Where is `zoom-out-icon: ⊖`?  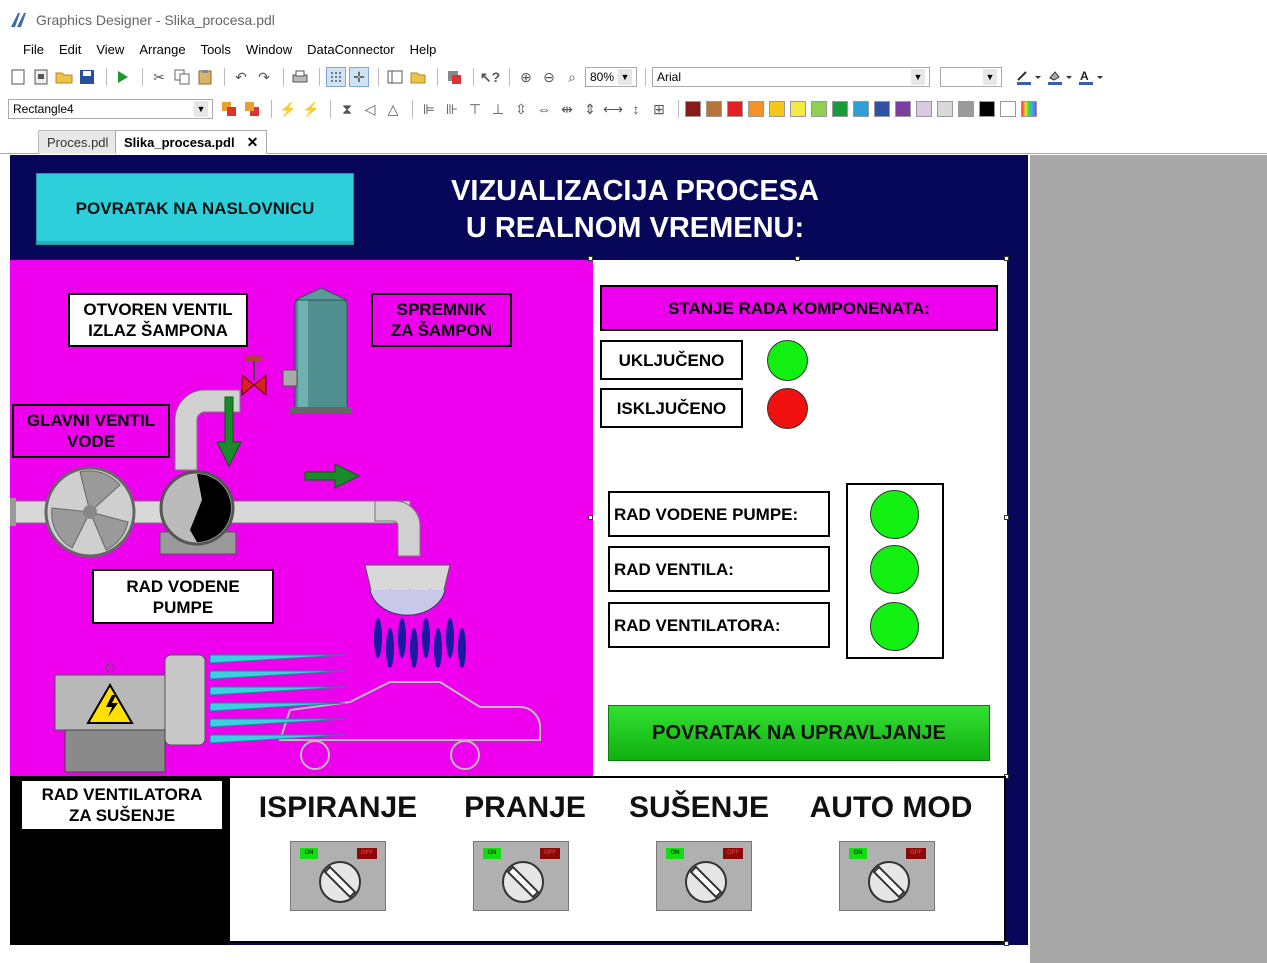
zoom-out-icon: ⊖ is located at coordinates (549, 77).